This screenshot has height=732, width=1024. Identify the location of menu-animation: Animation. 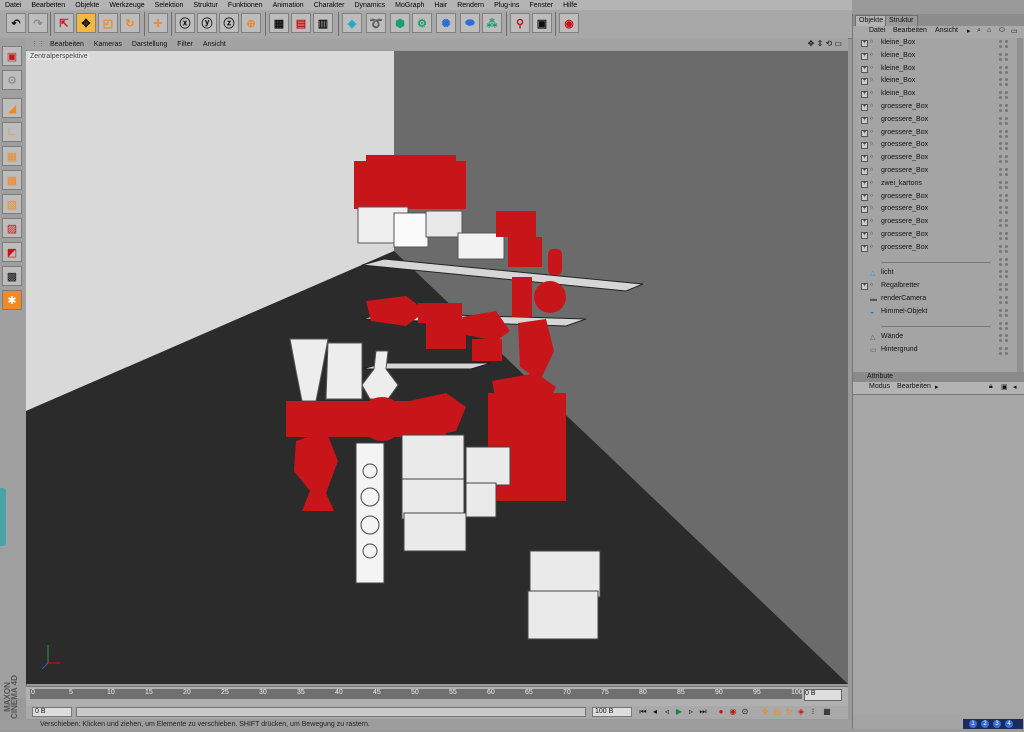
(288, 5).